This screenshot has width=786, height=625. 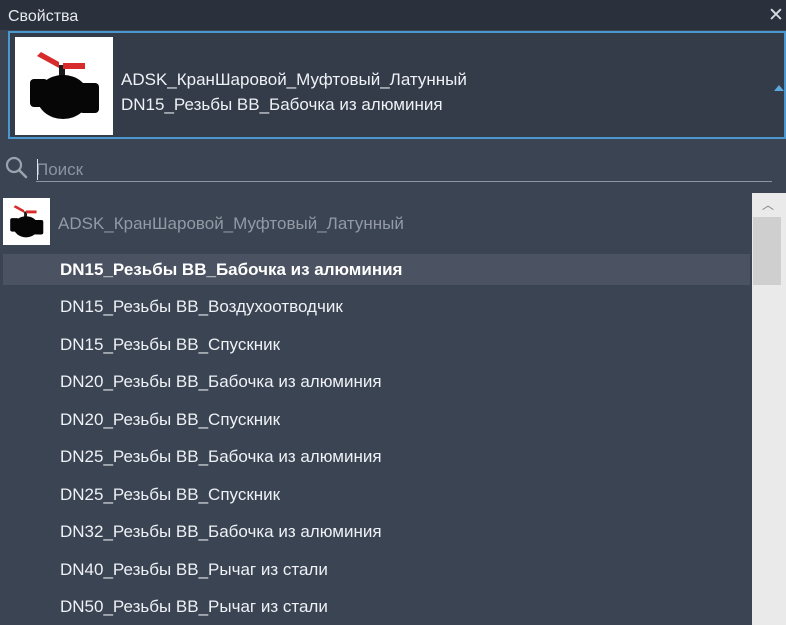 I want to click on list-item: DN20_Резьбы ВВ_Бабочка из алюминия, so click(x=376, y=381).